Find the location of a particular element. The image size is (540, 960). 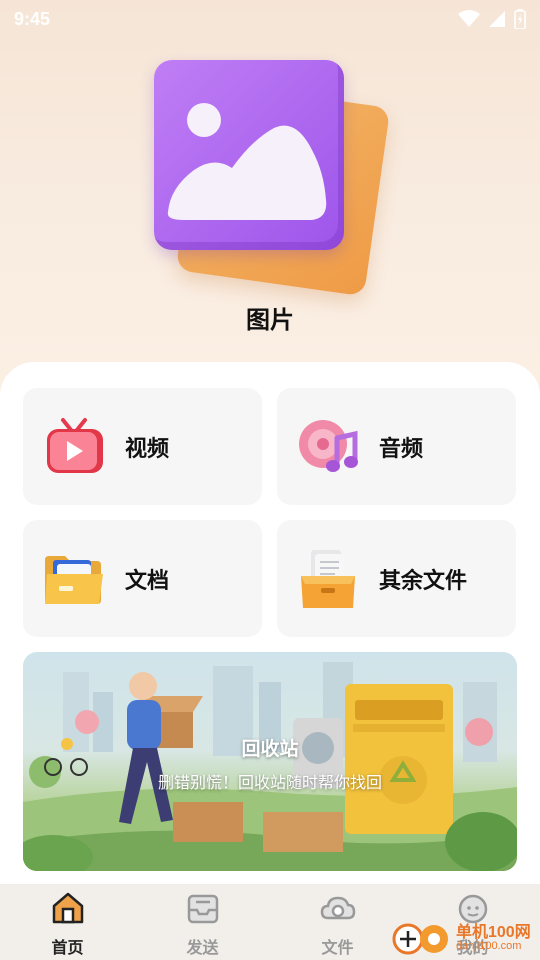

category-label: 其余文件 is located at coordinates (423, 581).